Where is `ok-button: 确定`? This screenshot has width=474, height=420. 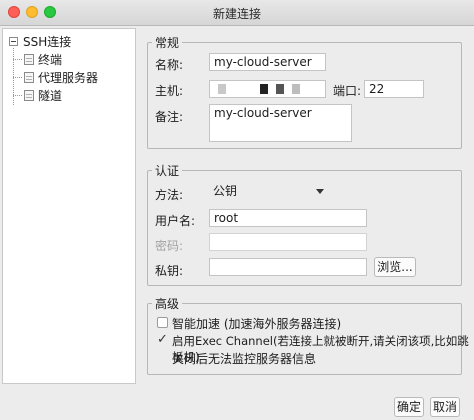 ok-button: 确定 is located at coordinates (409, 407).